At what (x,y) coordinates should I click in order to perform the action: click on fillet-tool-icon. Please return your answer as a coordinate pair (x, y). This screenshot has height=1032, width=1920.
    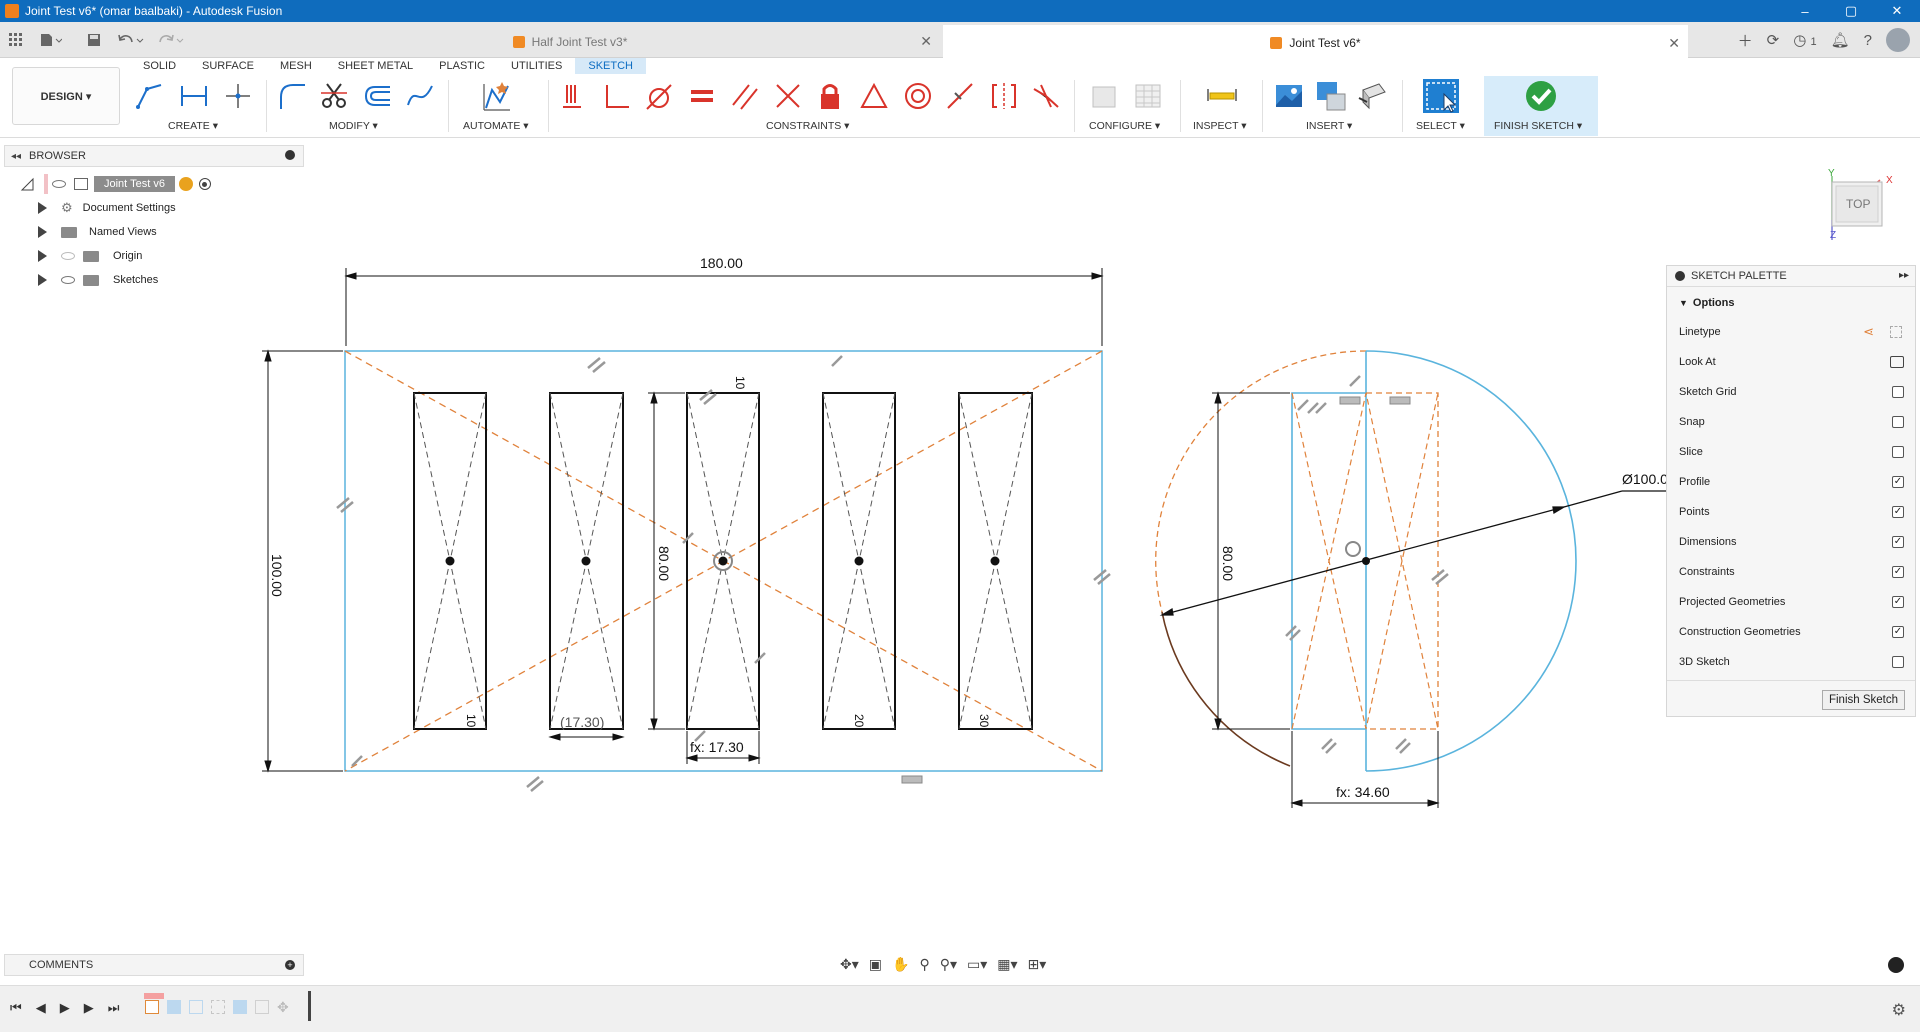
    Looking at the image, I should click on (292, 96).